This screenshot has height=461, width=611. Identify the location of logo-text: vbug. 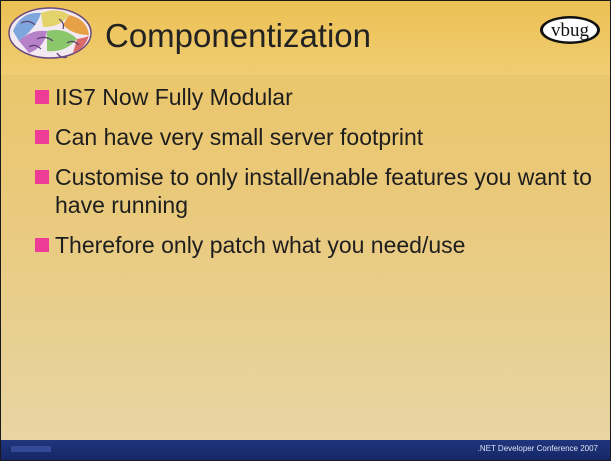
(570, 30).